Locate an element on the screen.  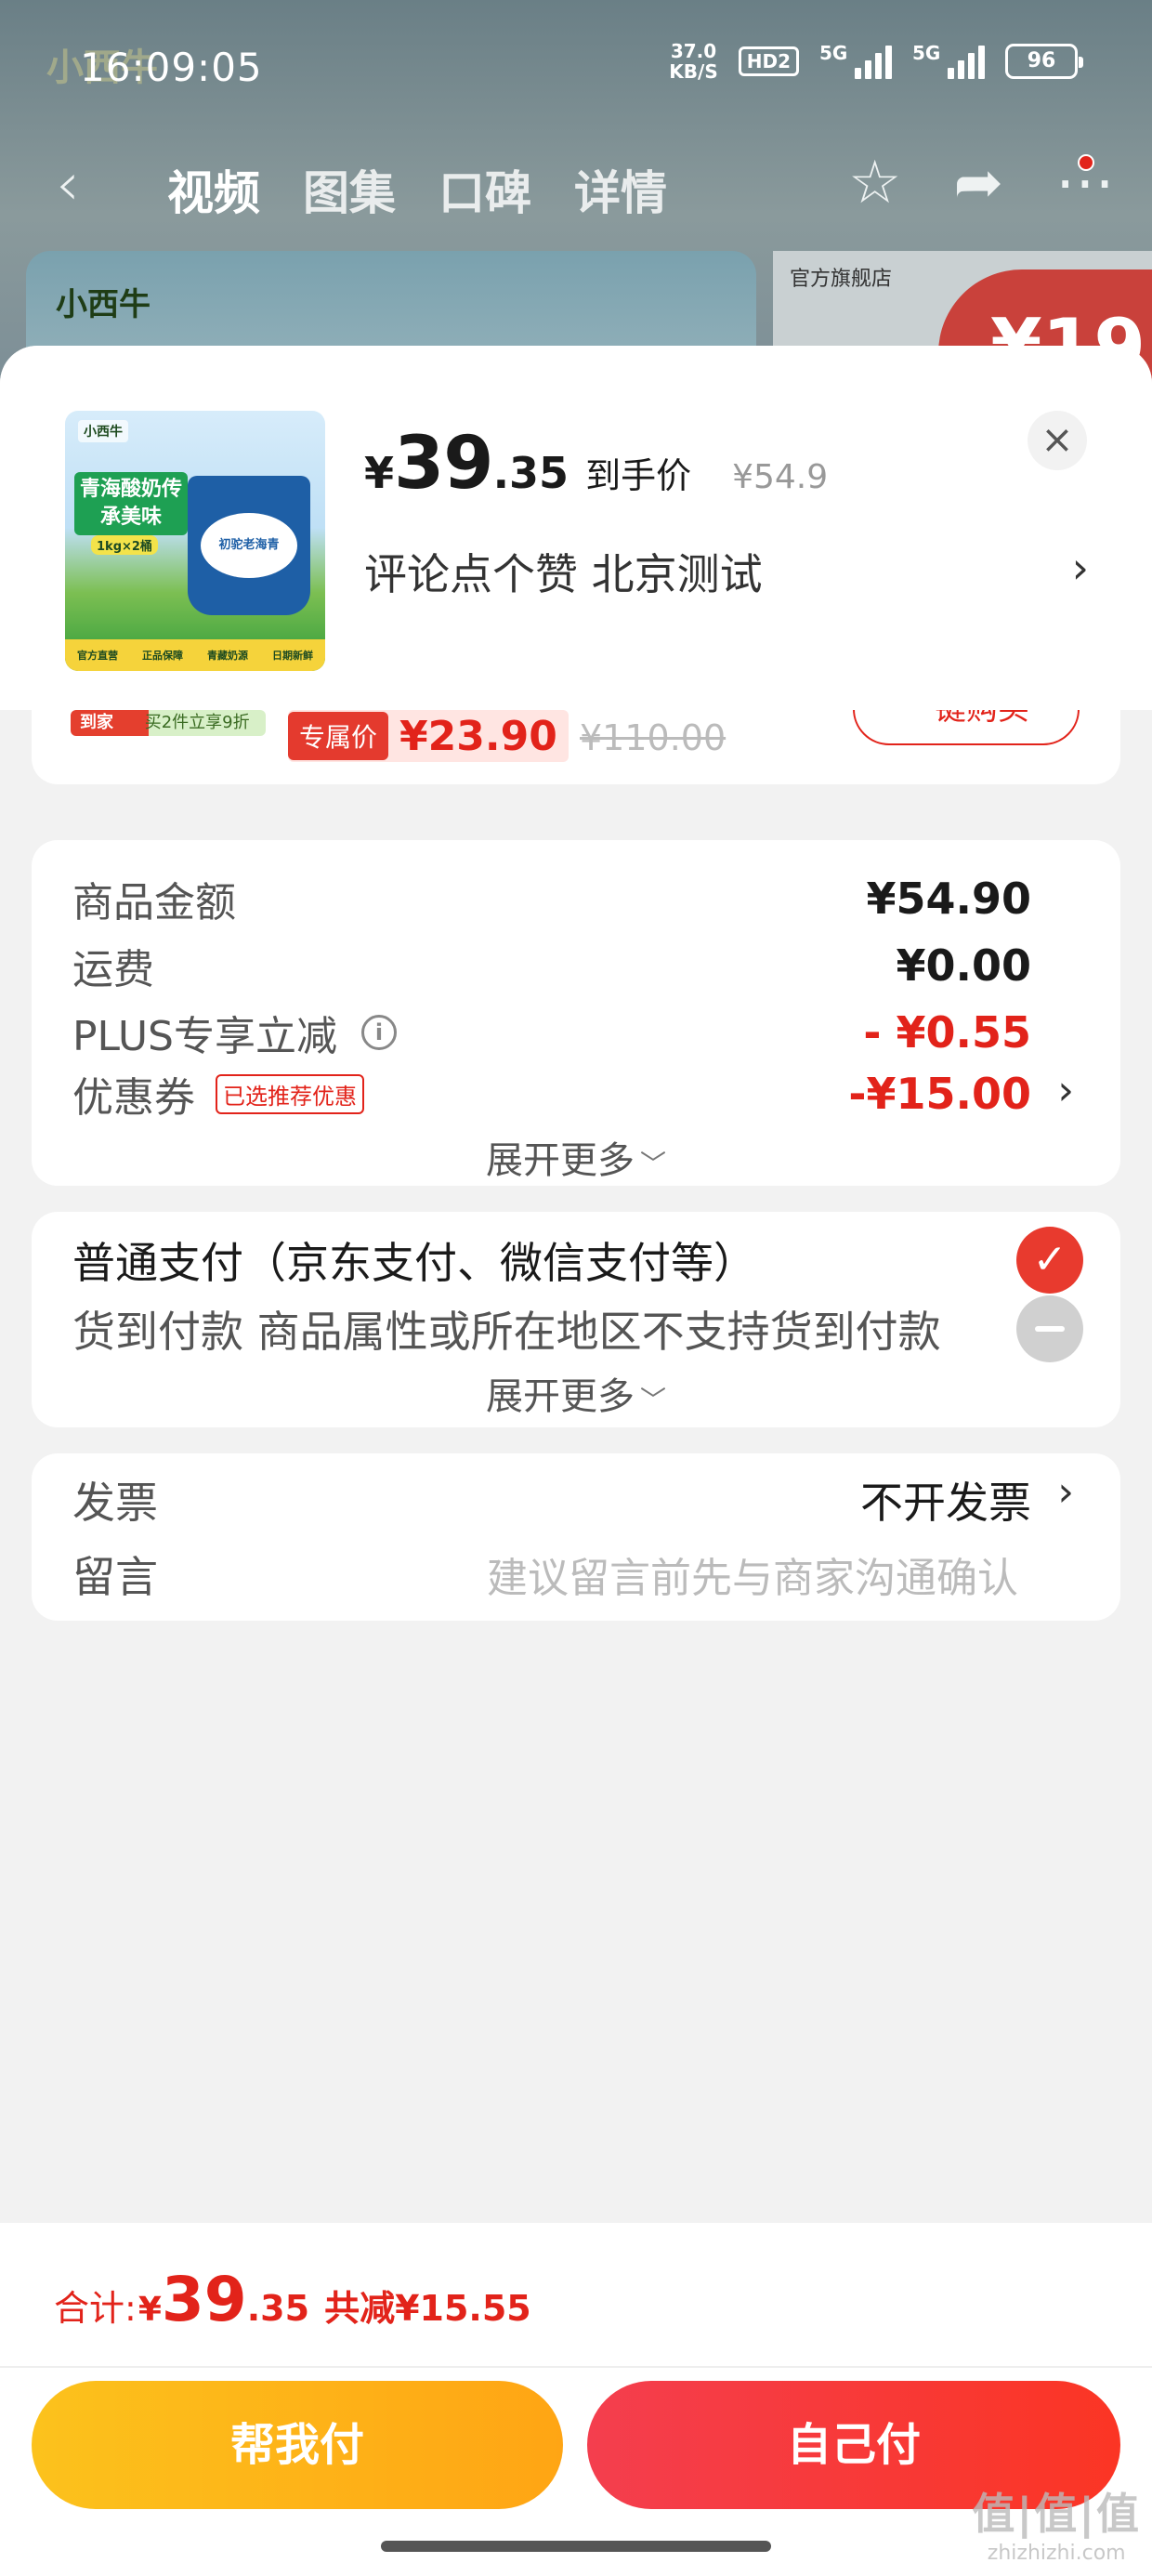
badge: 青藏奶源 is located at coordinates (227, 656).